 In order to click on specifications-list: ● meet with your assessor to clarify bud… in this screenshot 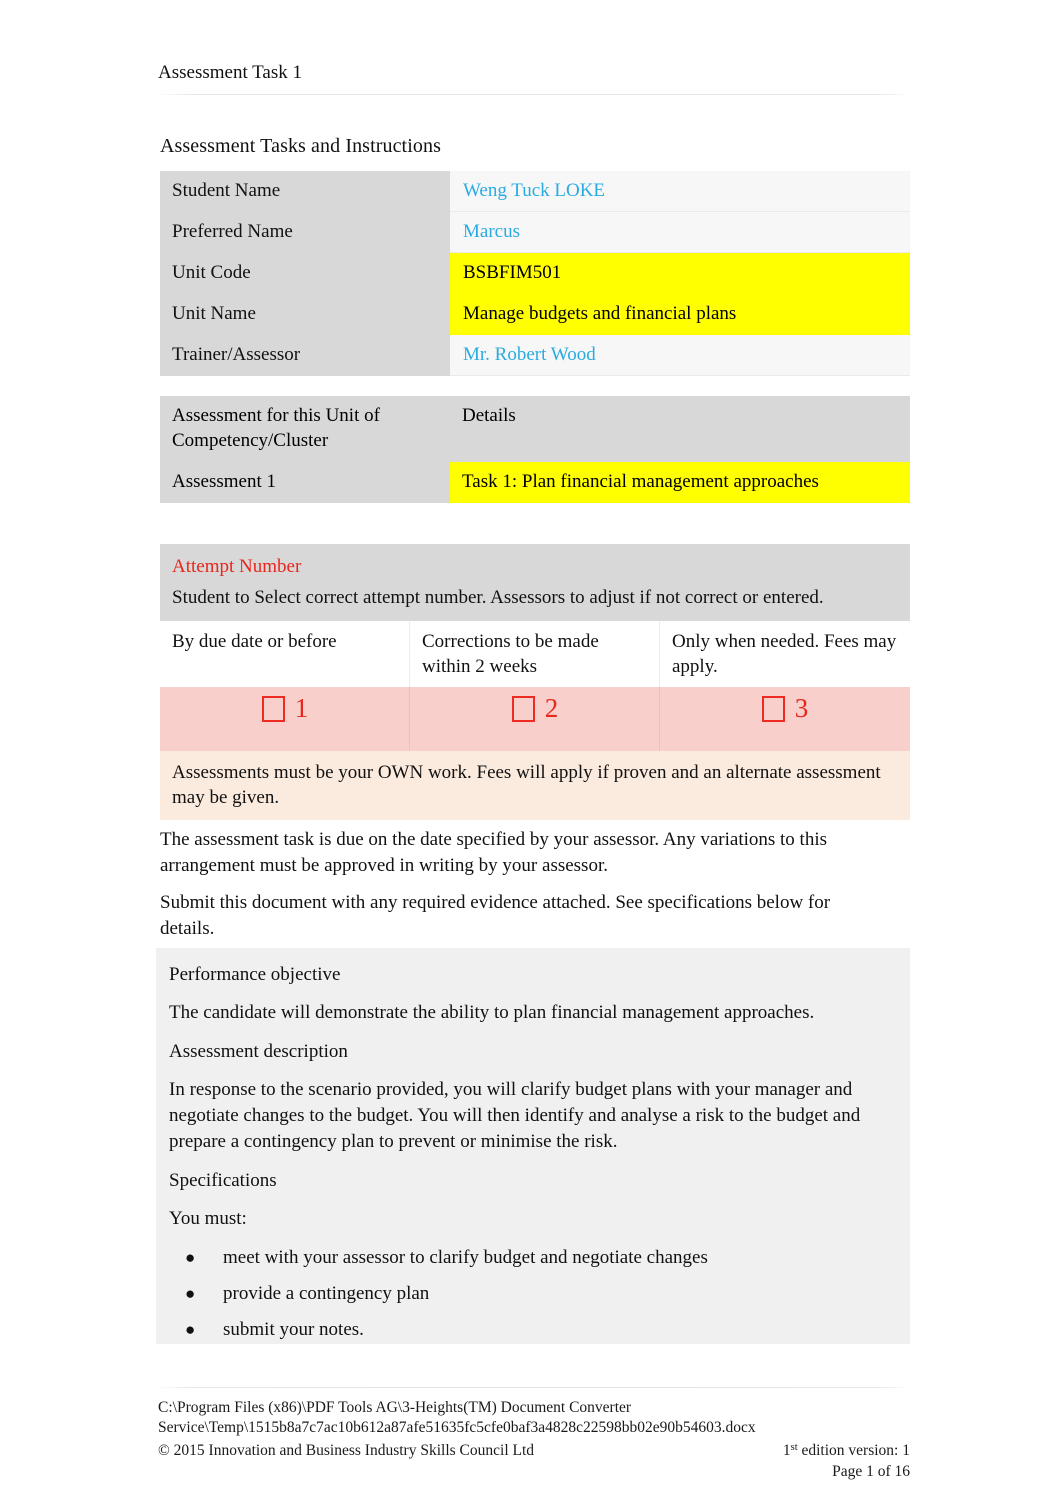, I will do `click(530, 1294)`.